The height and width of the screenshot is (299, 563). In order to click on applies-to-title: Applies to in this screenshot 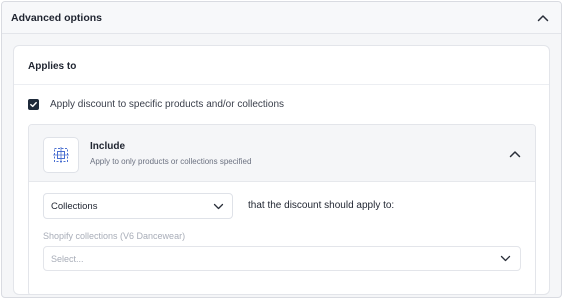, I will do `click(52, 66)`.